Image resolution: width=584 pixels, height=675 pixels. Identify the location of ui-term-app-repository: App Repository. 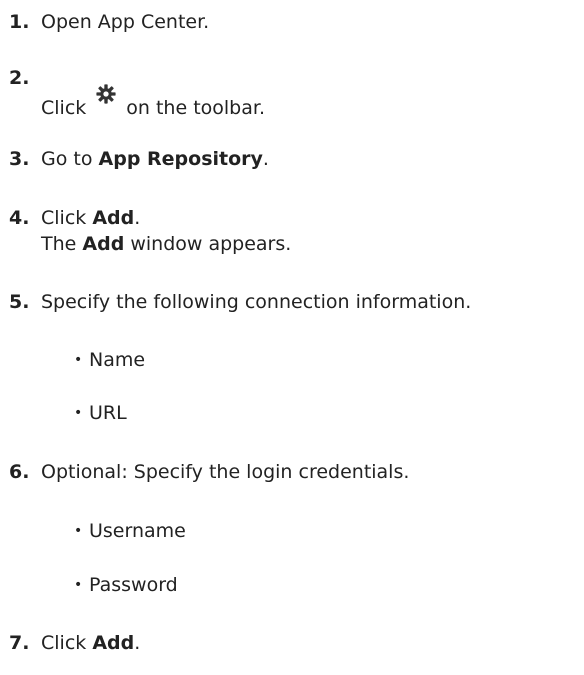
(180, 159).